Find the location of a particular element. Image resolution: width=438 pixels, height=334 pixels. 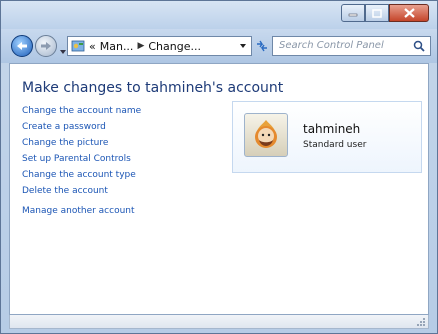

maximize-icon is located at coordinates (377, 13).